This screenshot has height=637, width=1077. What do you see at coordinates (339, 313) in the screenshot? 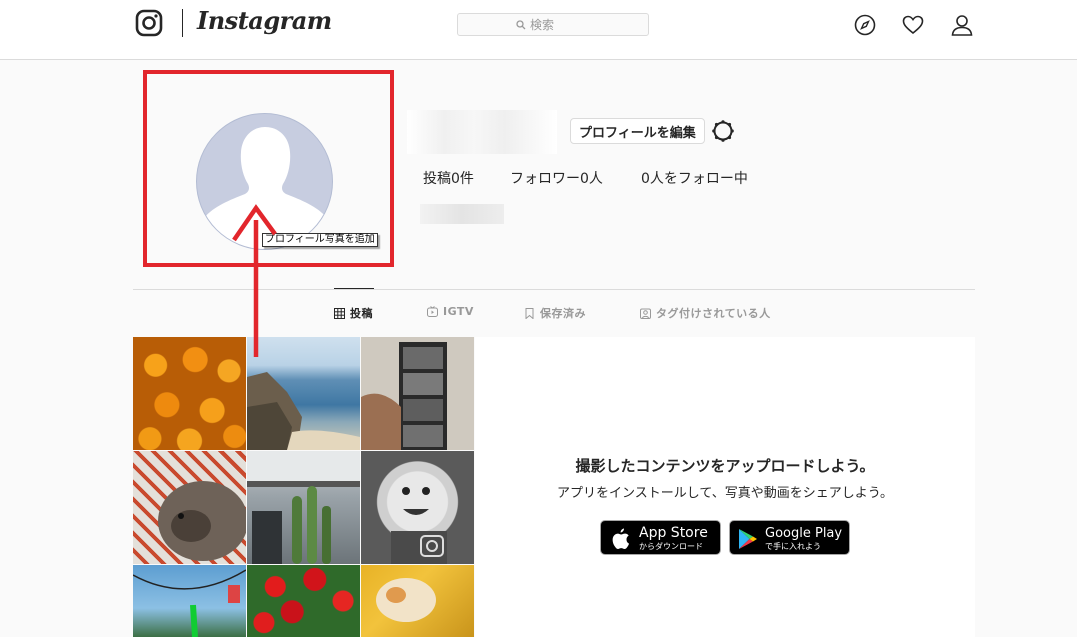
I see `grid-icon` at bounding box center [339, 313].